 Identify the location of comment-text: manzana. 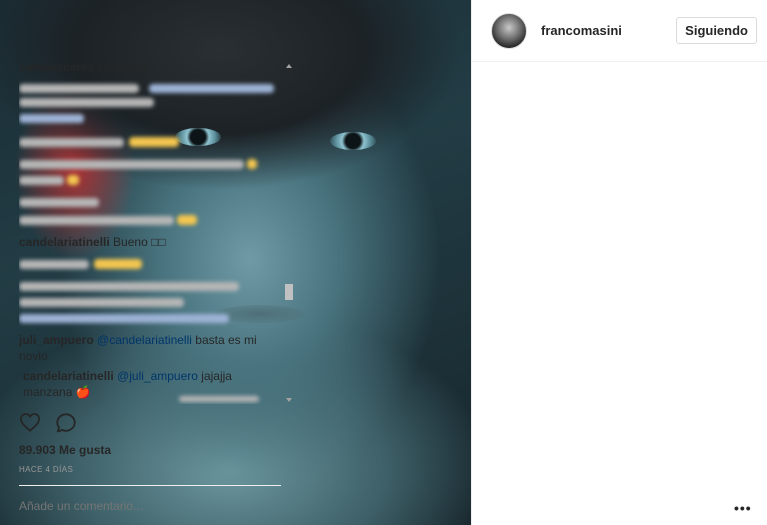
(48, 392).